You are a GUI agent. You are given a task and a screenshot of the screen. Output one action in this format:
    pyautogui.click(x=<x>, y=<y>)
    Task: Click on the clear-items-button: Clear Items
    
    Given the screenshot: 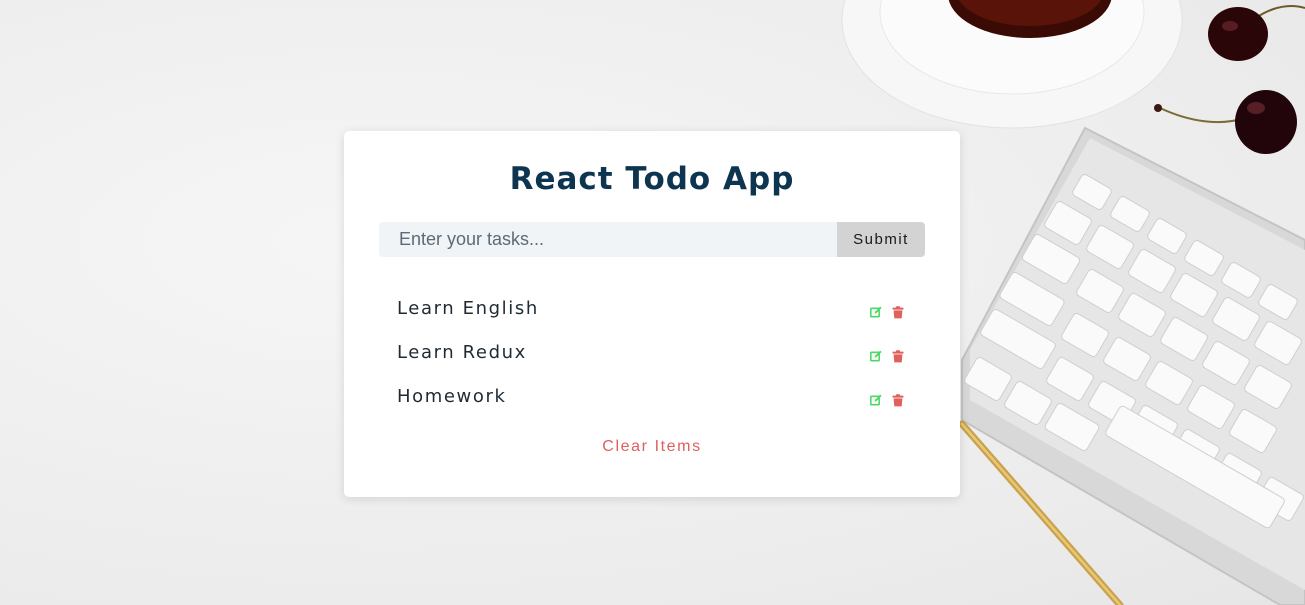 What is the action you would take?
    pyautogui.click(x=652, y=447)
    